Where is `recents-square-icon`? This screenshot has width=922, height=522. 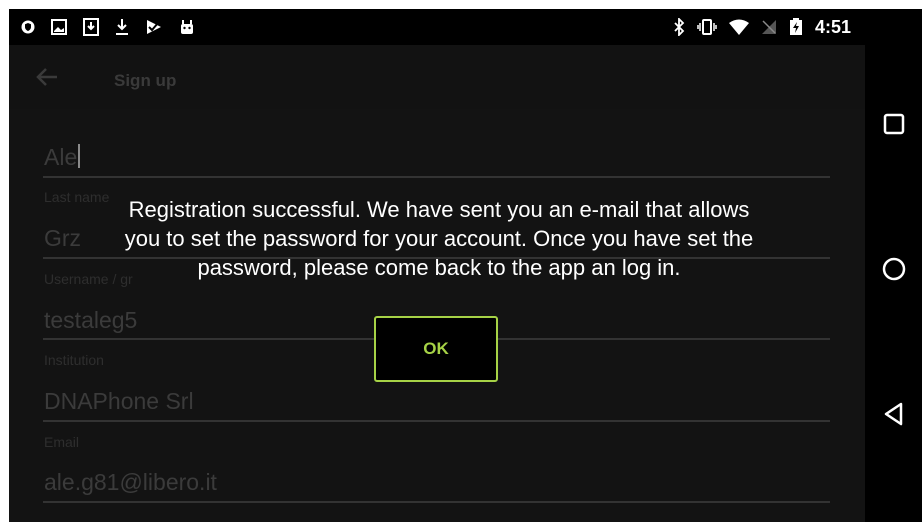
recents-square-icon is located at coordinates (894, 126).